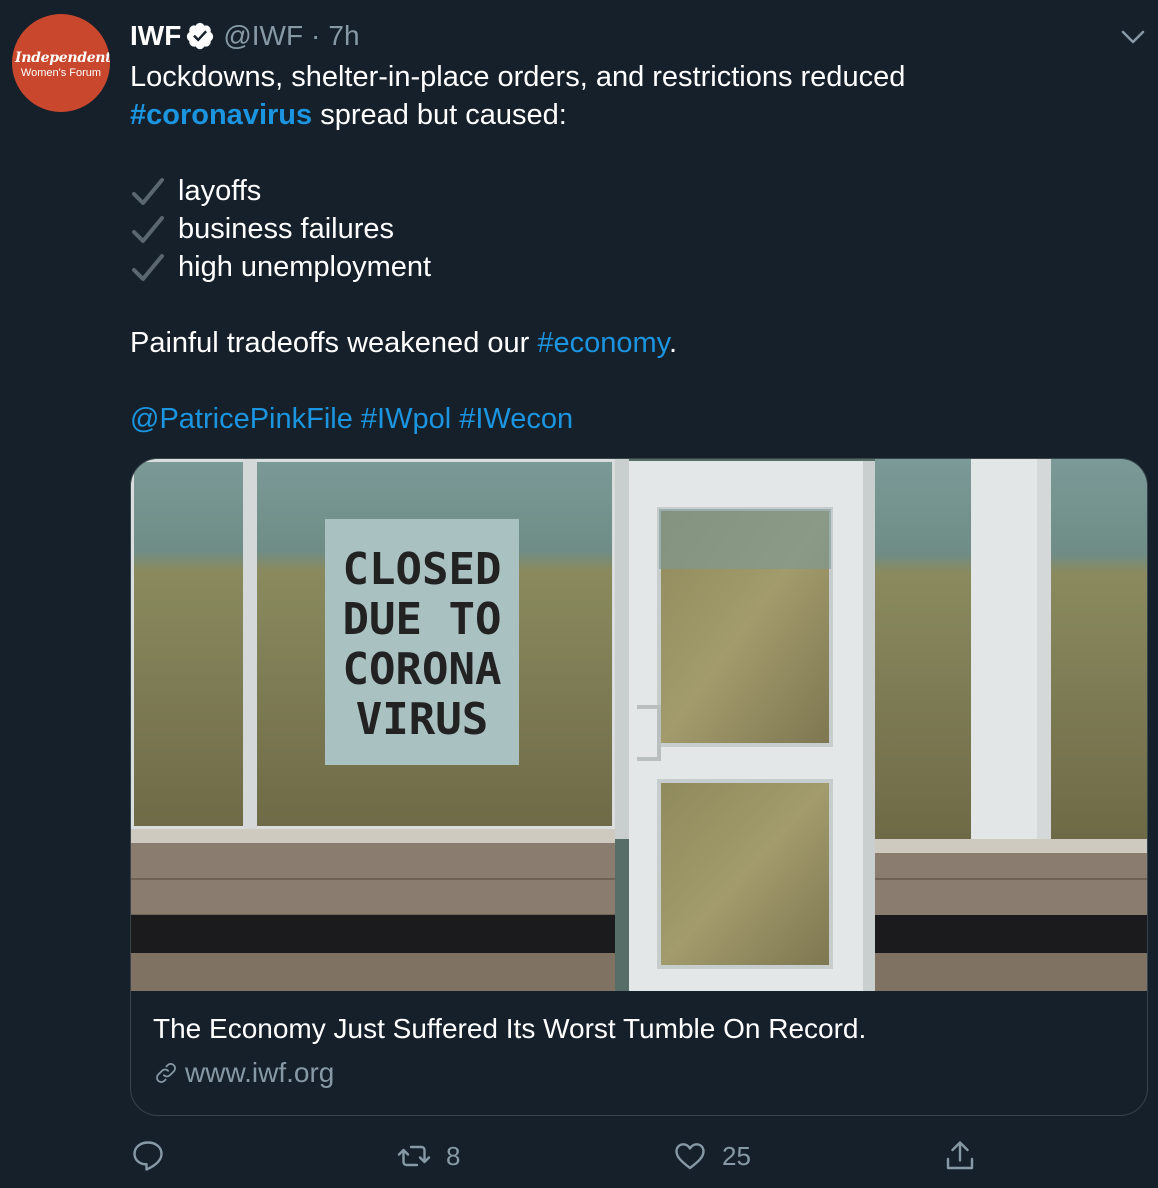  I want to click on author-name: IWF, so click(155, 36).